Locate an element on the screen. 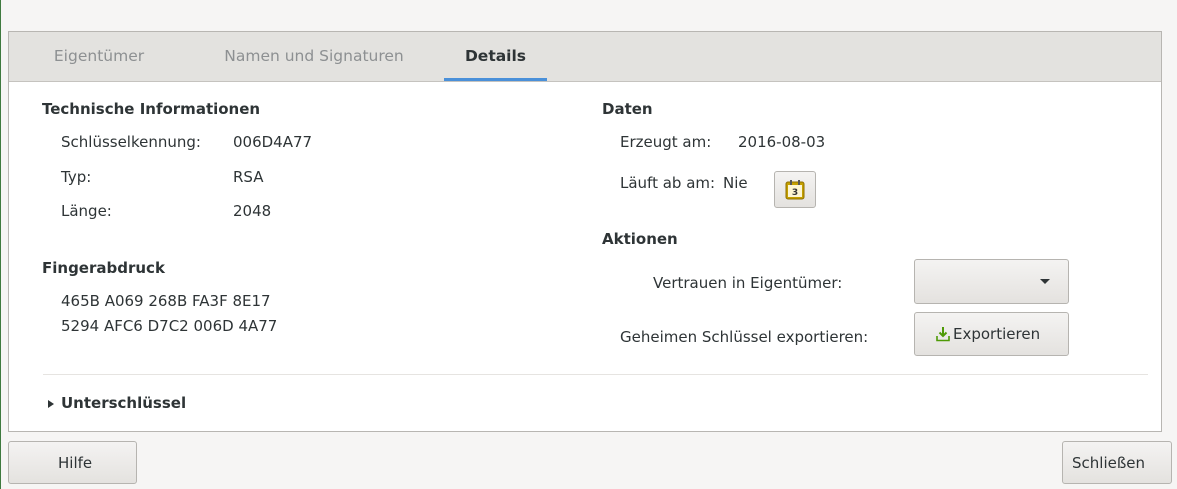 Image resolution: width=1177 pixels, height=489 pixels. key-id-label: Schlüsselkennung: is located at coordinates (131, 142).